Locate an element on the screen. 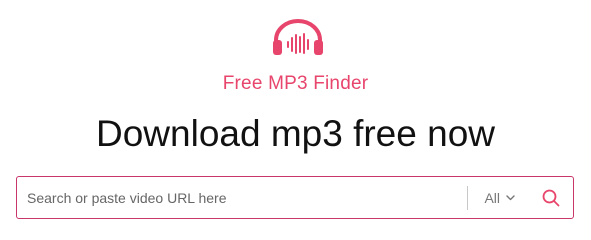  filter-label: All is located at coordinates (492, 197).